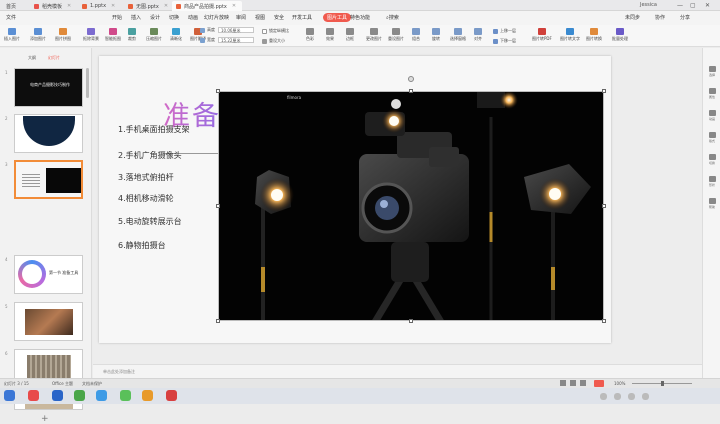 Image resolution: width=720 pixels, height=424 pixels. What do you see at coordinates (207, 6) in the screenshot?
I see `tab-3: 商品产品拍摄.pptx ✕` at bounding box center [207, 6].